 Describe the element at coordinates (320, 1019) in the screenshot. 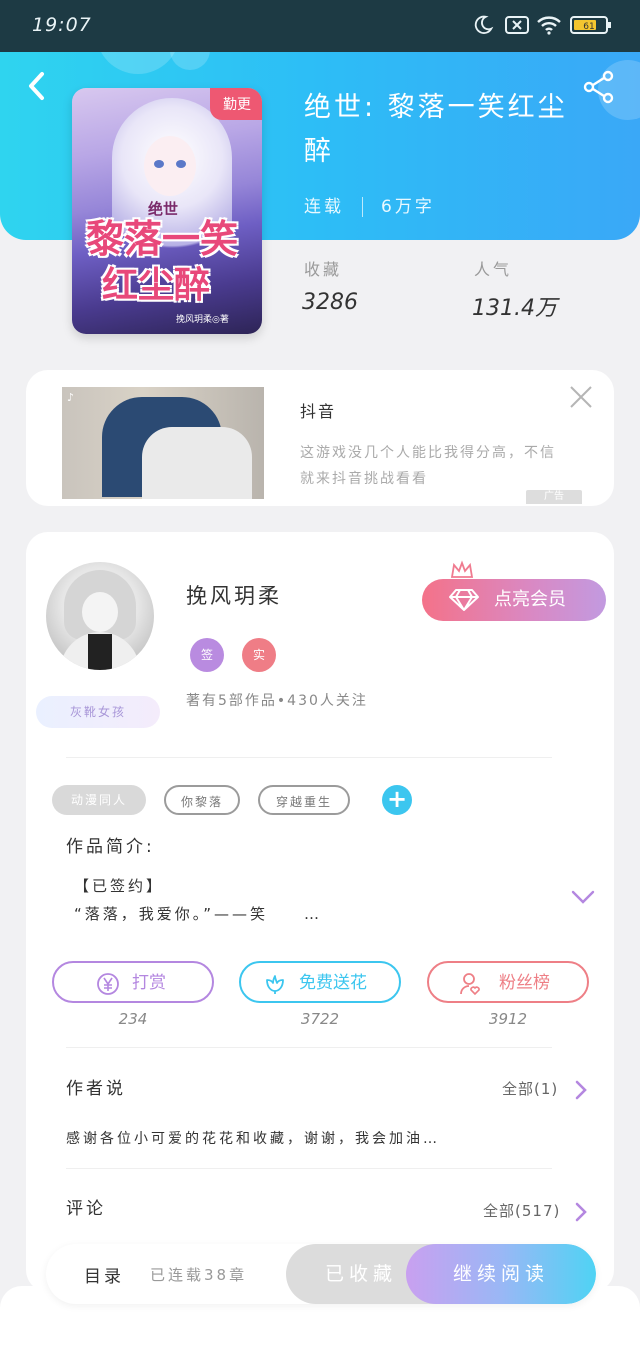

I see `flower-count: 3722` at that location.